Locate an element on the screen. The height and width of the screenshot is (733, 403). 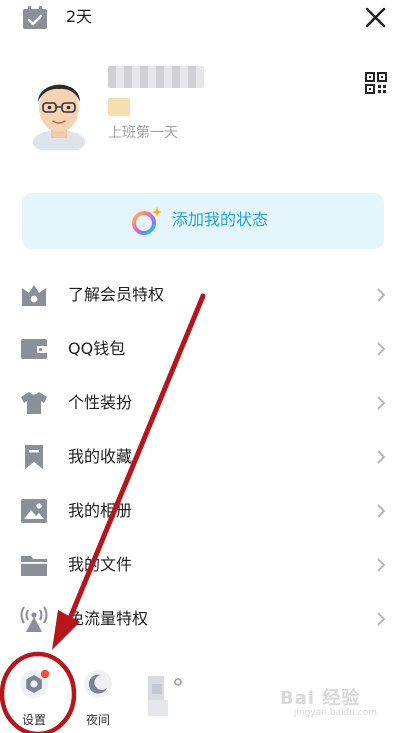
menu-item-personalize: 个性装扮 is located at coordinates (201, 403).